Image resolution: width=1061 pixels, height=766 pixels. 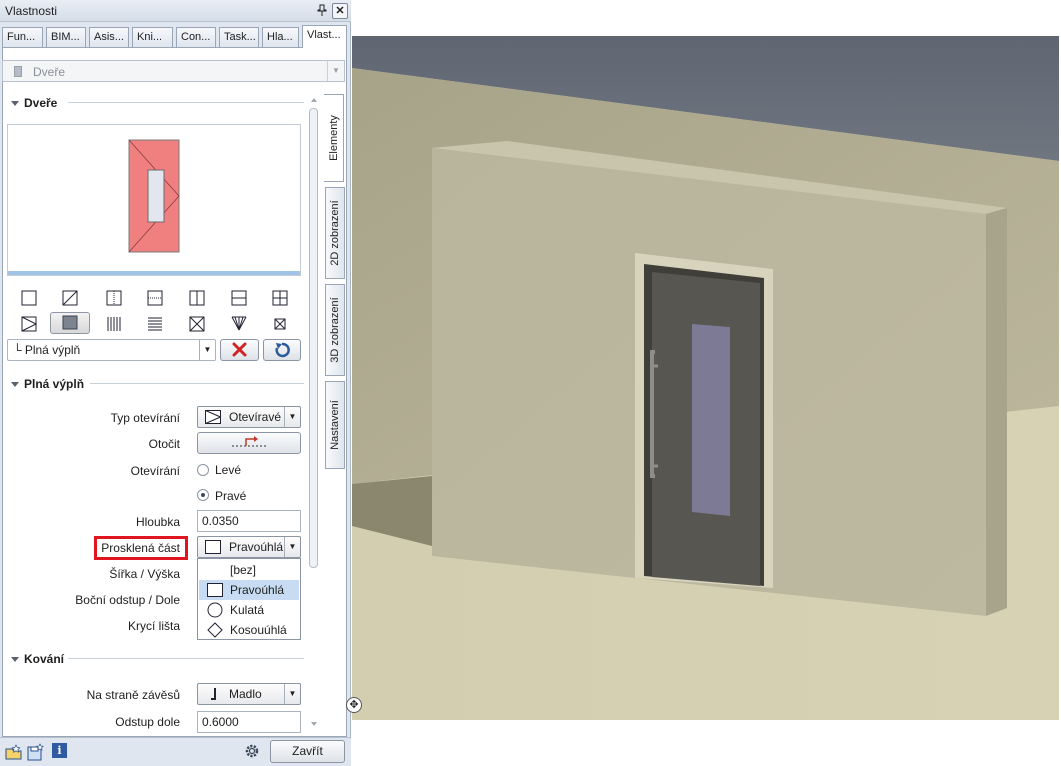 I want to click on opening-type-dropdown: Otevíravé ▼, so click(x=249, y=417).